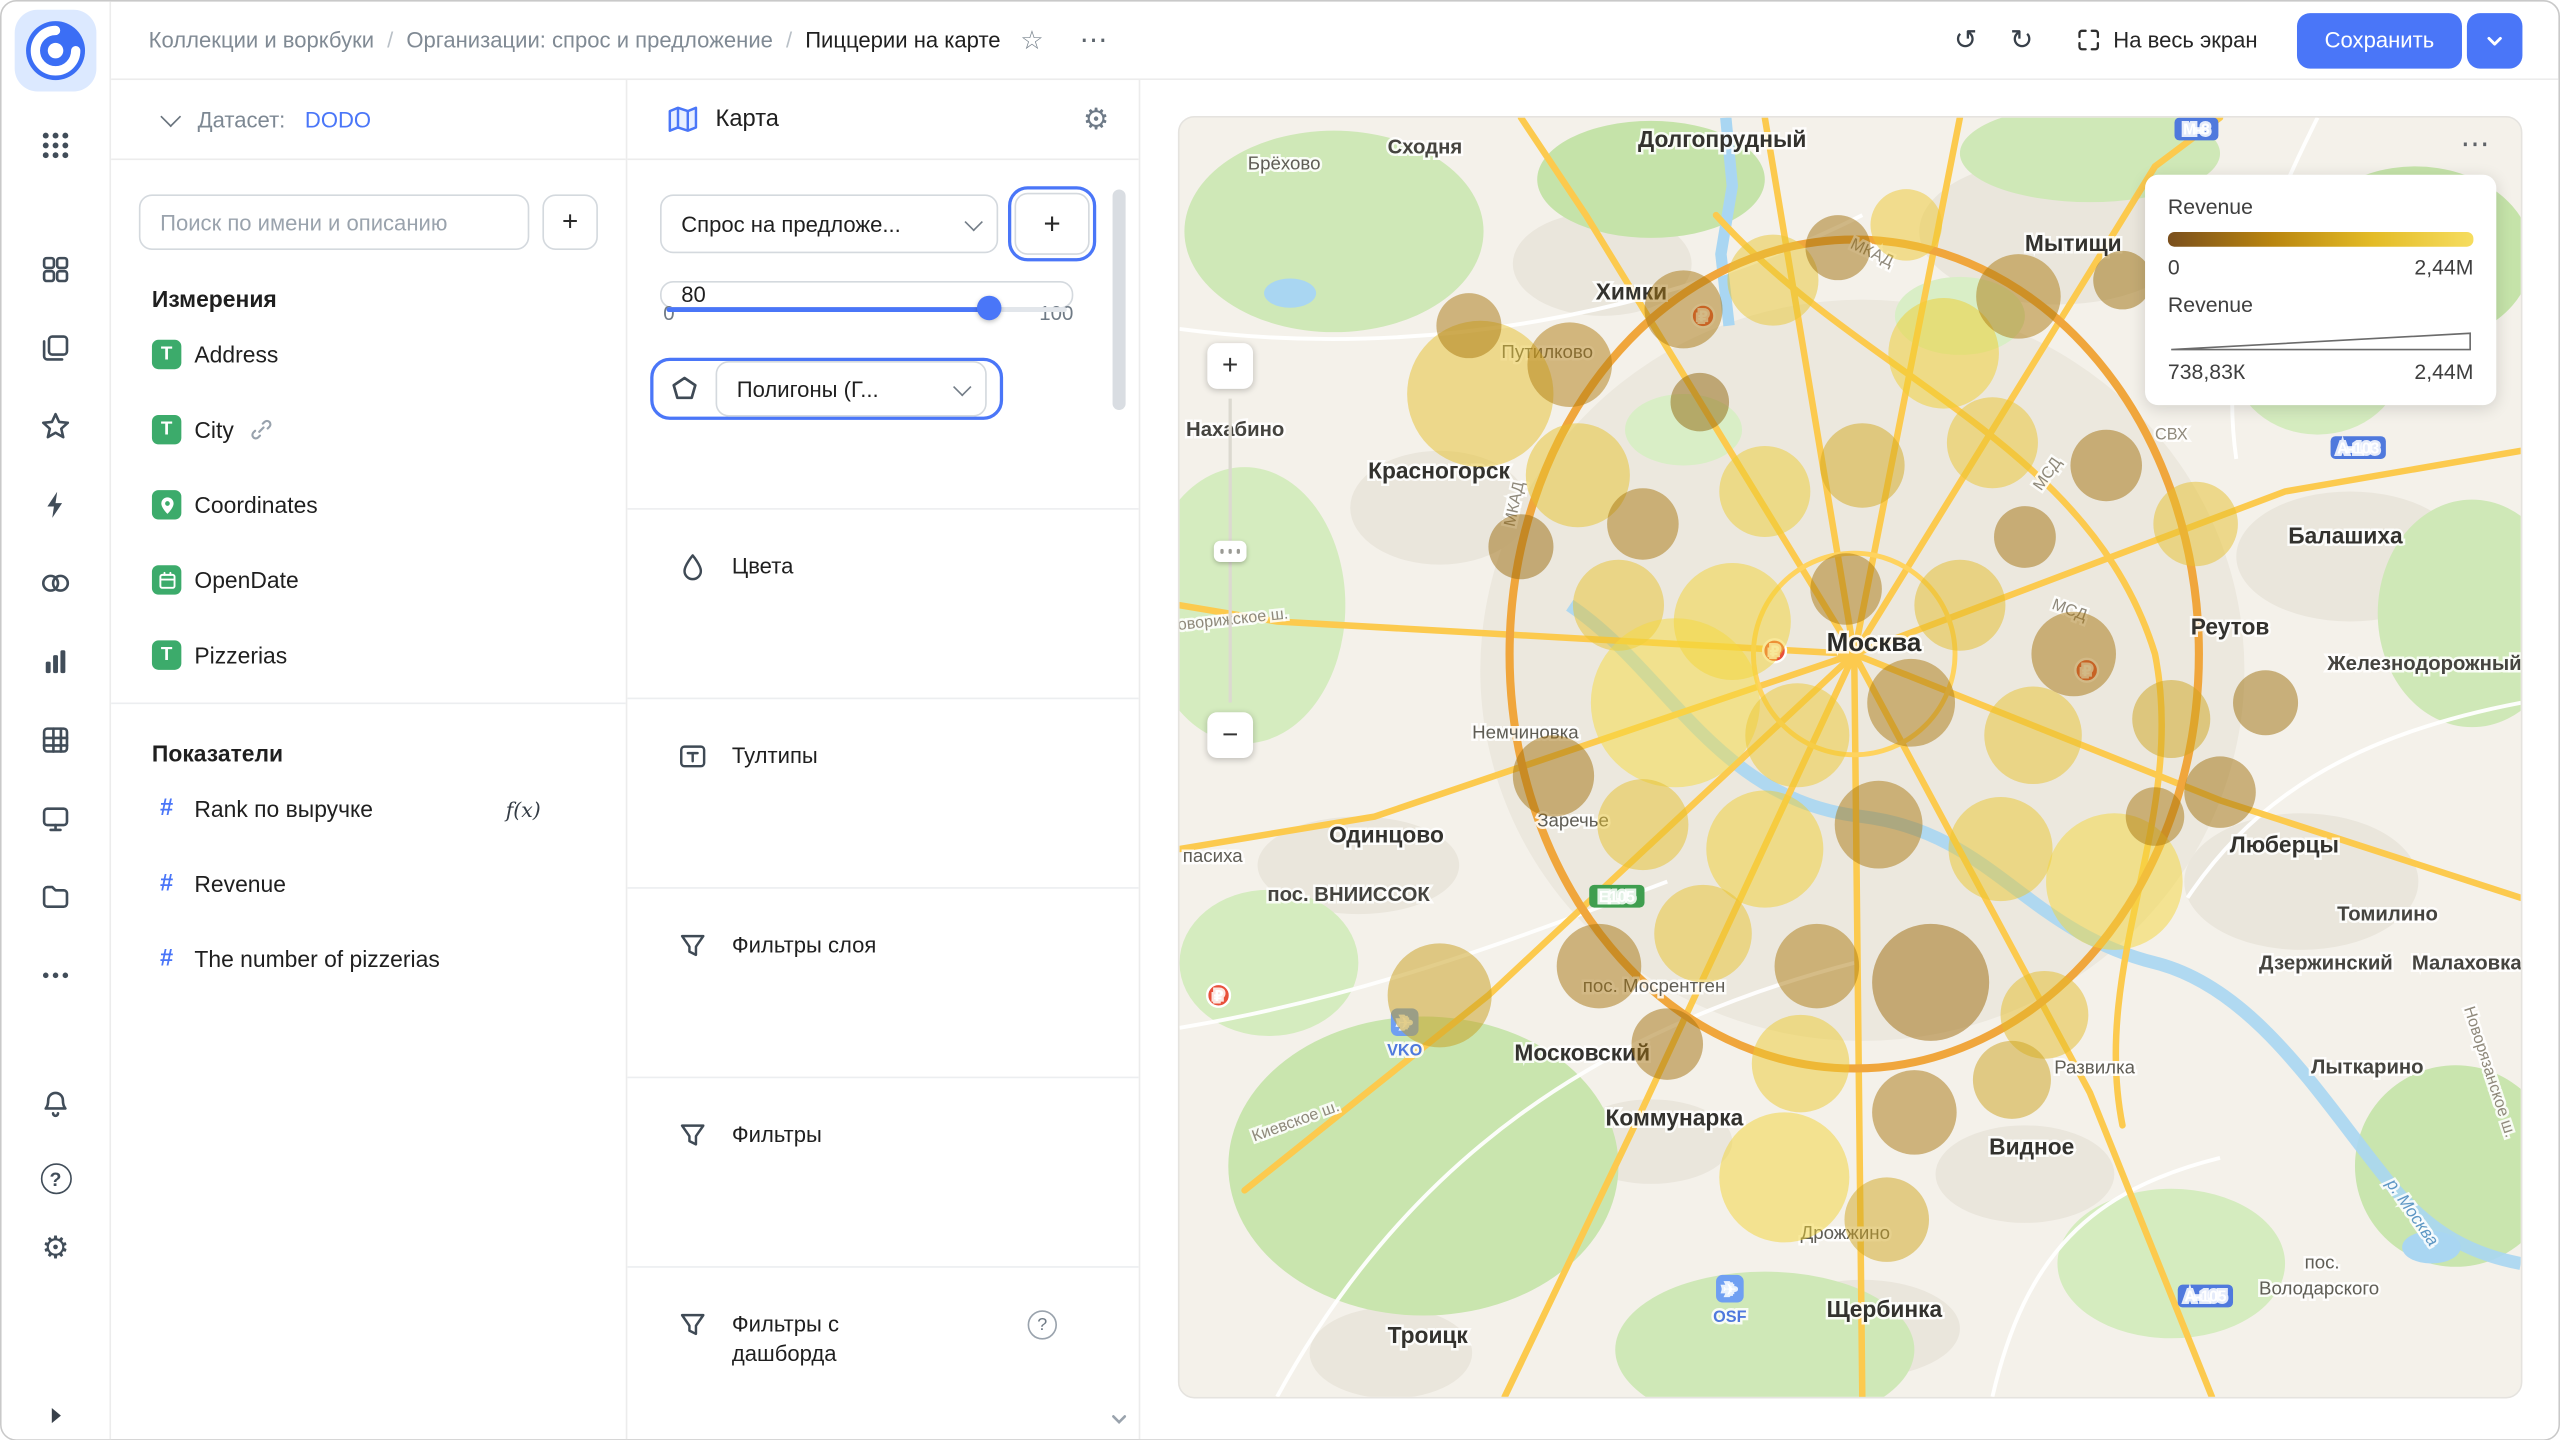 Image resolution: width=2560 pixels, height=1440 pixels. I want to click on map-menu-ellipsis-icon: ⋯, so click(2475, 144).